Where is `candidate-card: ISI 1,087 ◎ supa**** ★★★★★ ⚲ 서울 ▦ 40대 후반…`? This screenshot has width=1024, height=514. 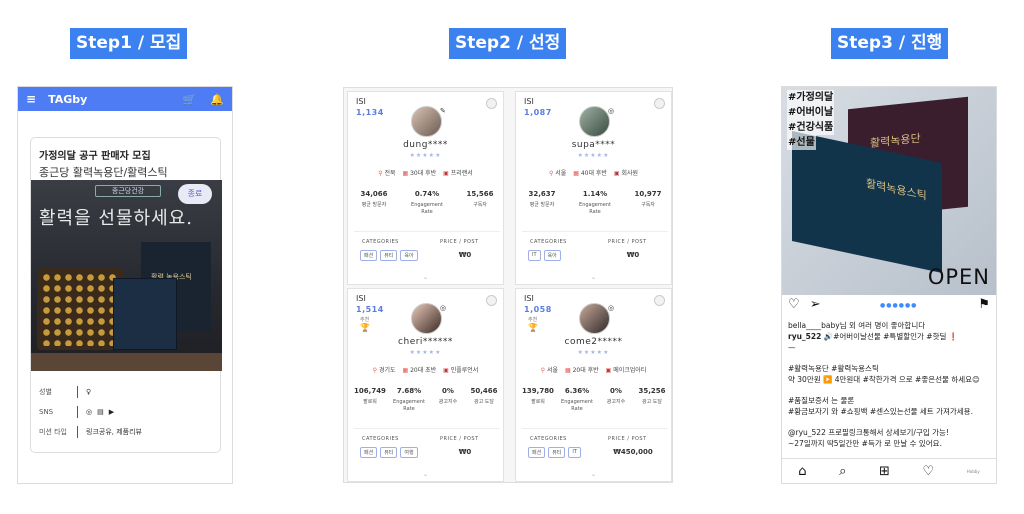 candidate-card: ISI 1,087 ◎ supa**** ★★★★★ ⚲ 서울 ▦ 40대 후반… is located at coordinates (593, 188).